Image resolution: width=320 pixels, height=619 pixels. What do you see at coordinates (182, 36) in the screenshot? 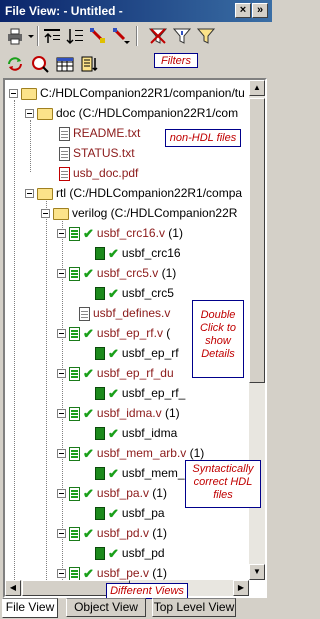
I see `filter-hdl-icon` at bounding box center [182, 36].